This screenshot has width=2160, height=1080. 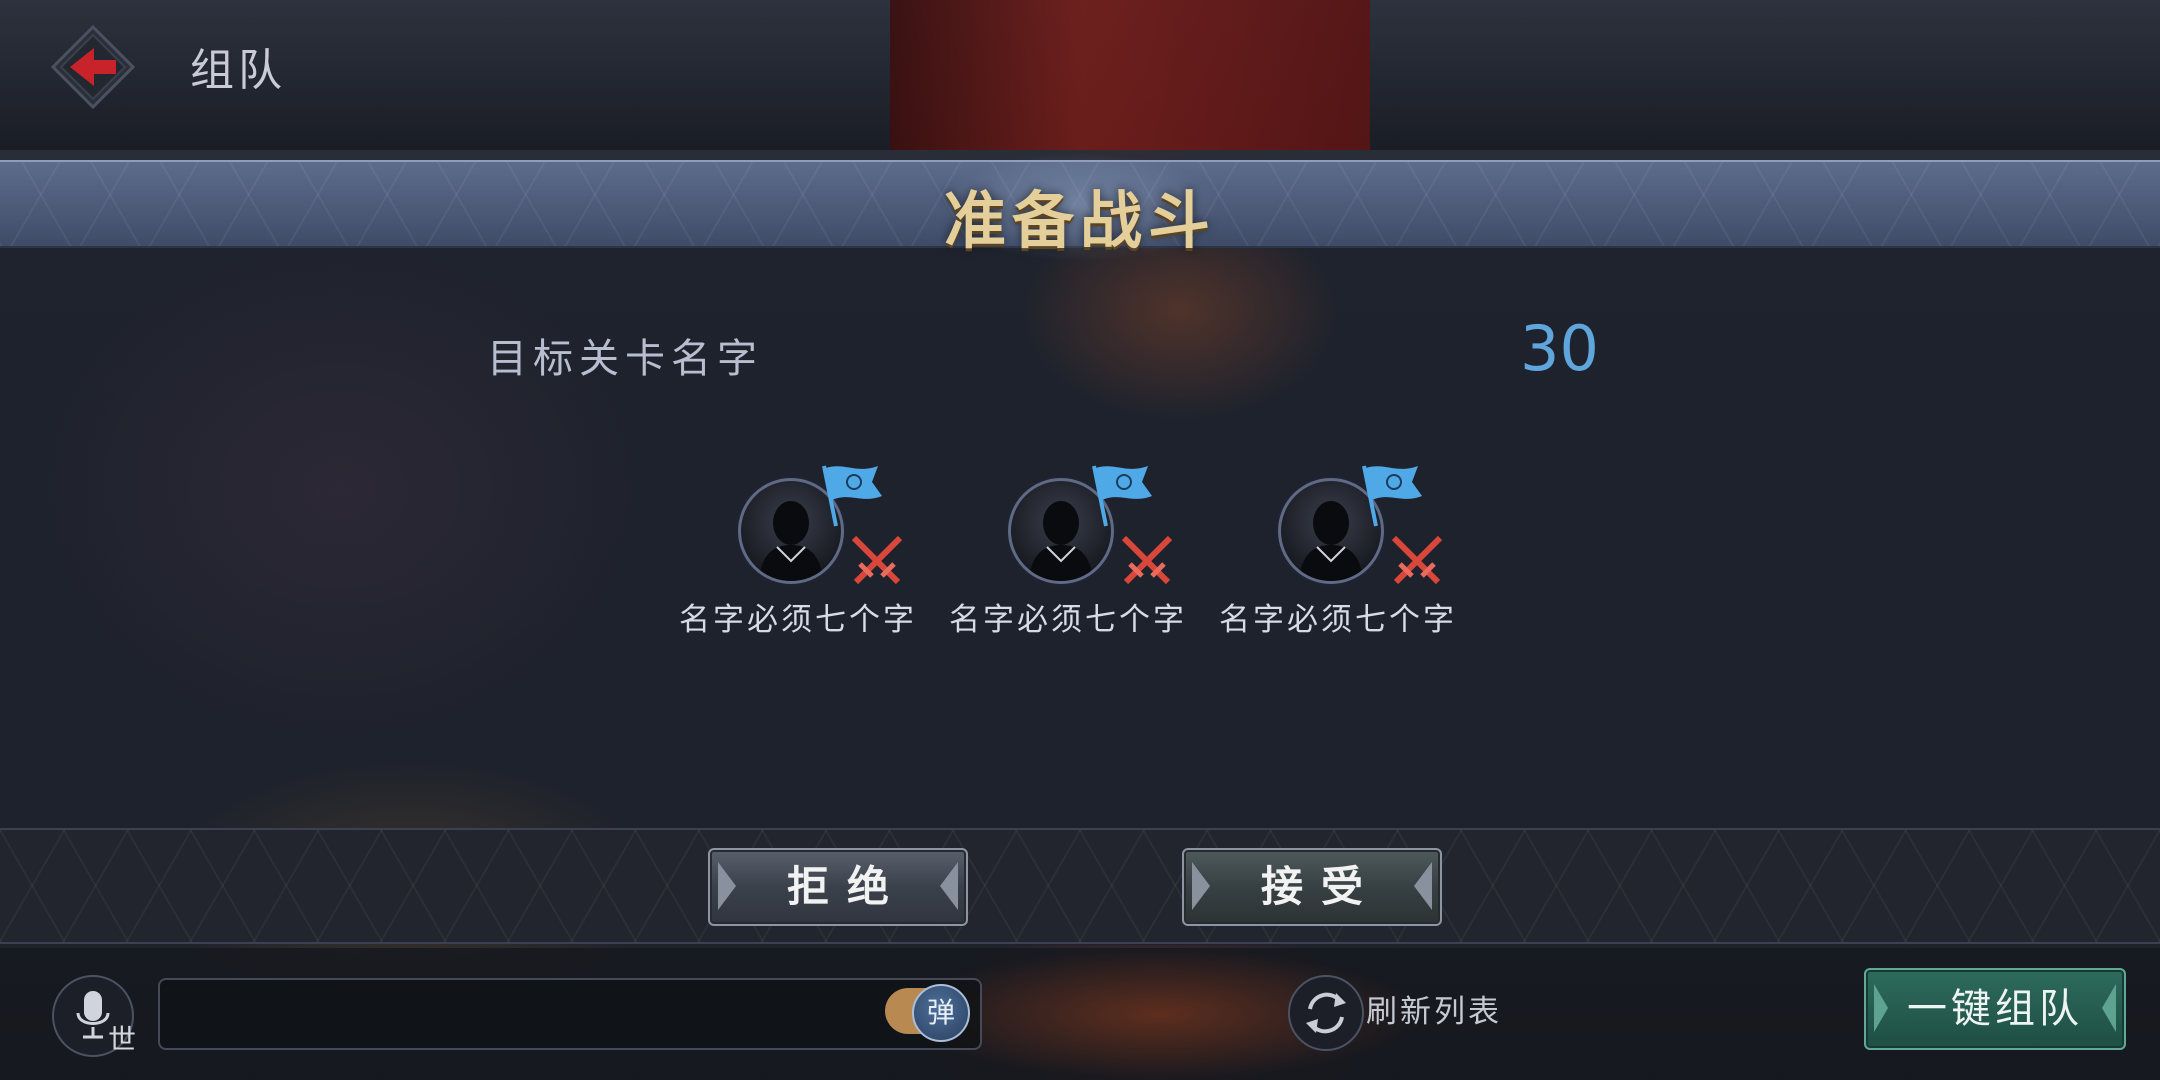 What do you see at coordinates (93, 67) in the screenshot?
I see `back-button` at bounding box center [93, 67].